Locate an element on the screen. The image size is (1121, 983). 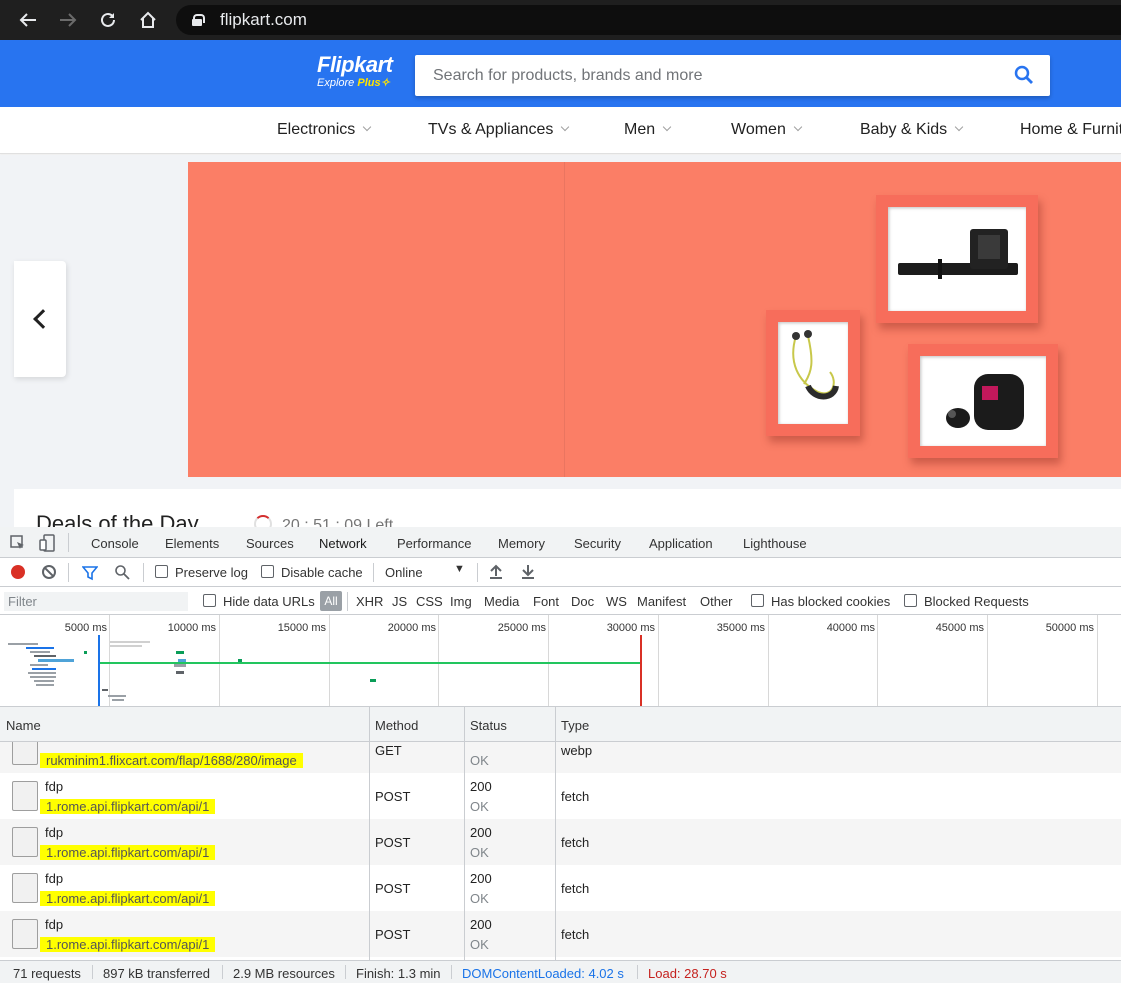
filter-manifest: Manifest is located at coordinates (661, 601).